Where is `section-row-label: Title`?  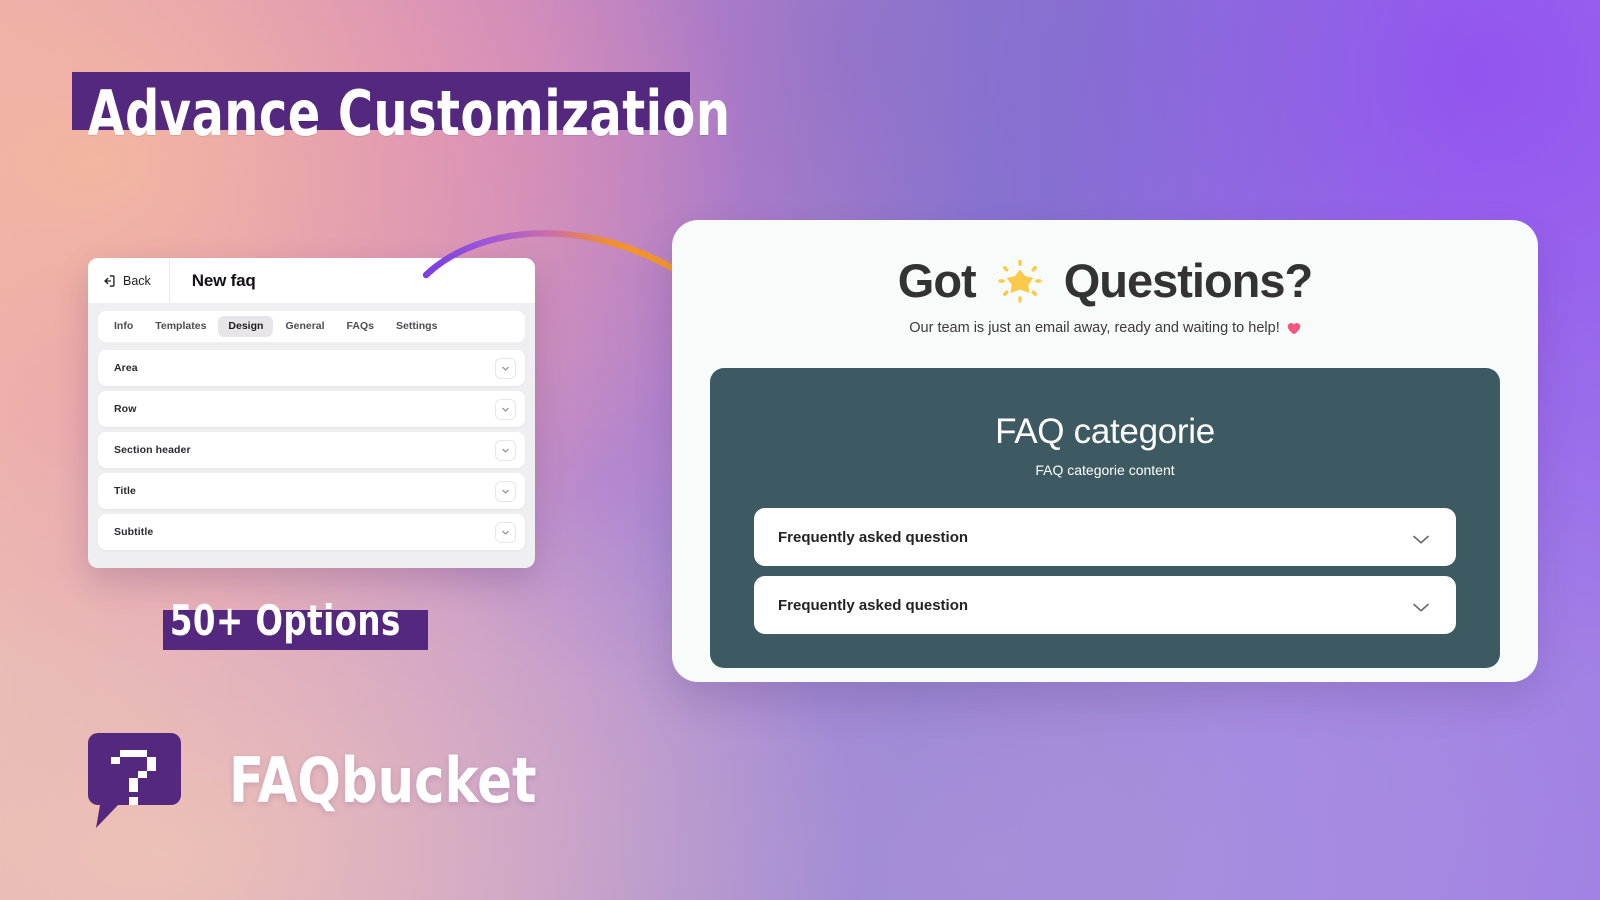 section-row-label: Title is located at coordinates (125, 491).